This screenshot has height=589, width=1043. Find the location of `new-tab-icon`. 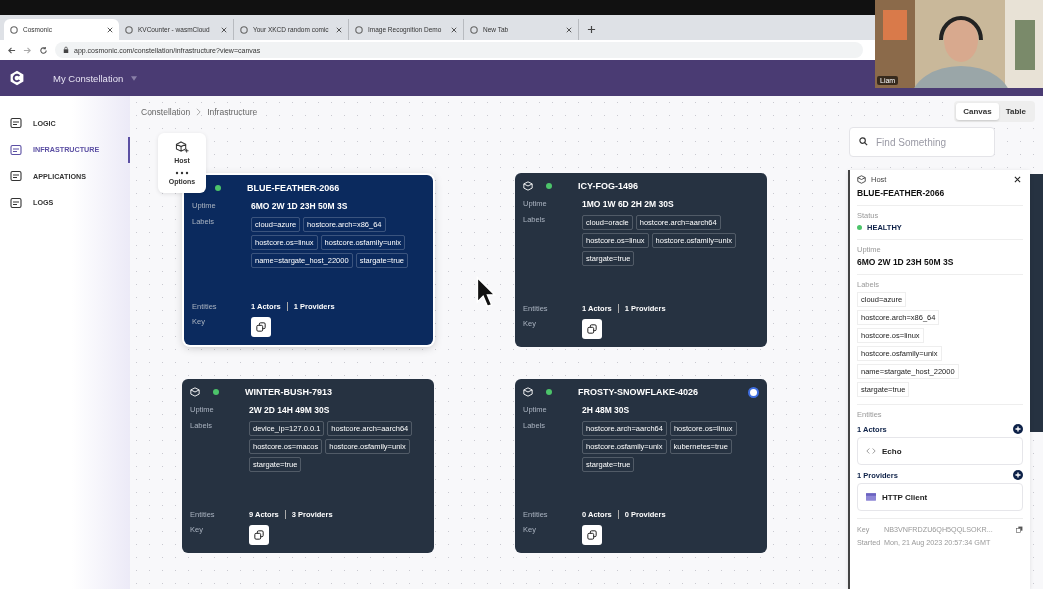

new-tab-icon is located at coordinates (591, 29).